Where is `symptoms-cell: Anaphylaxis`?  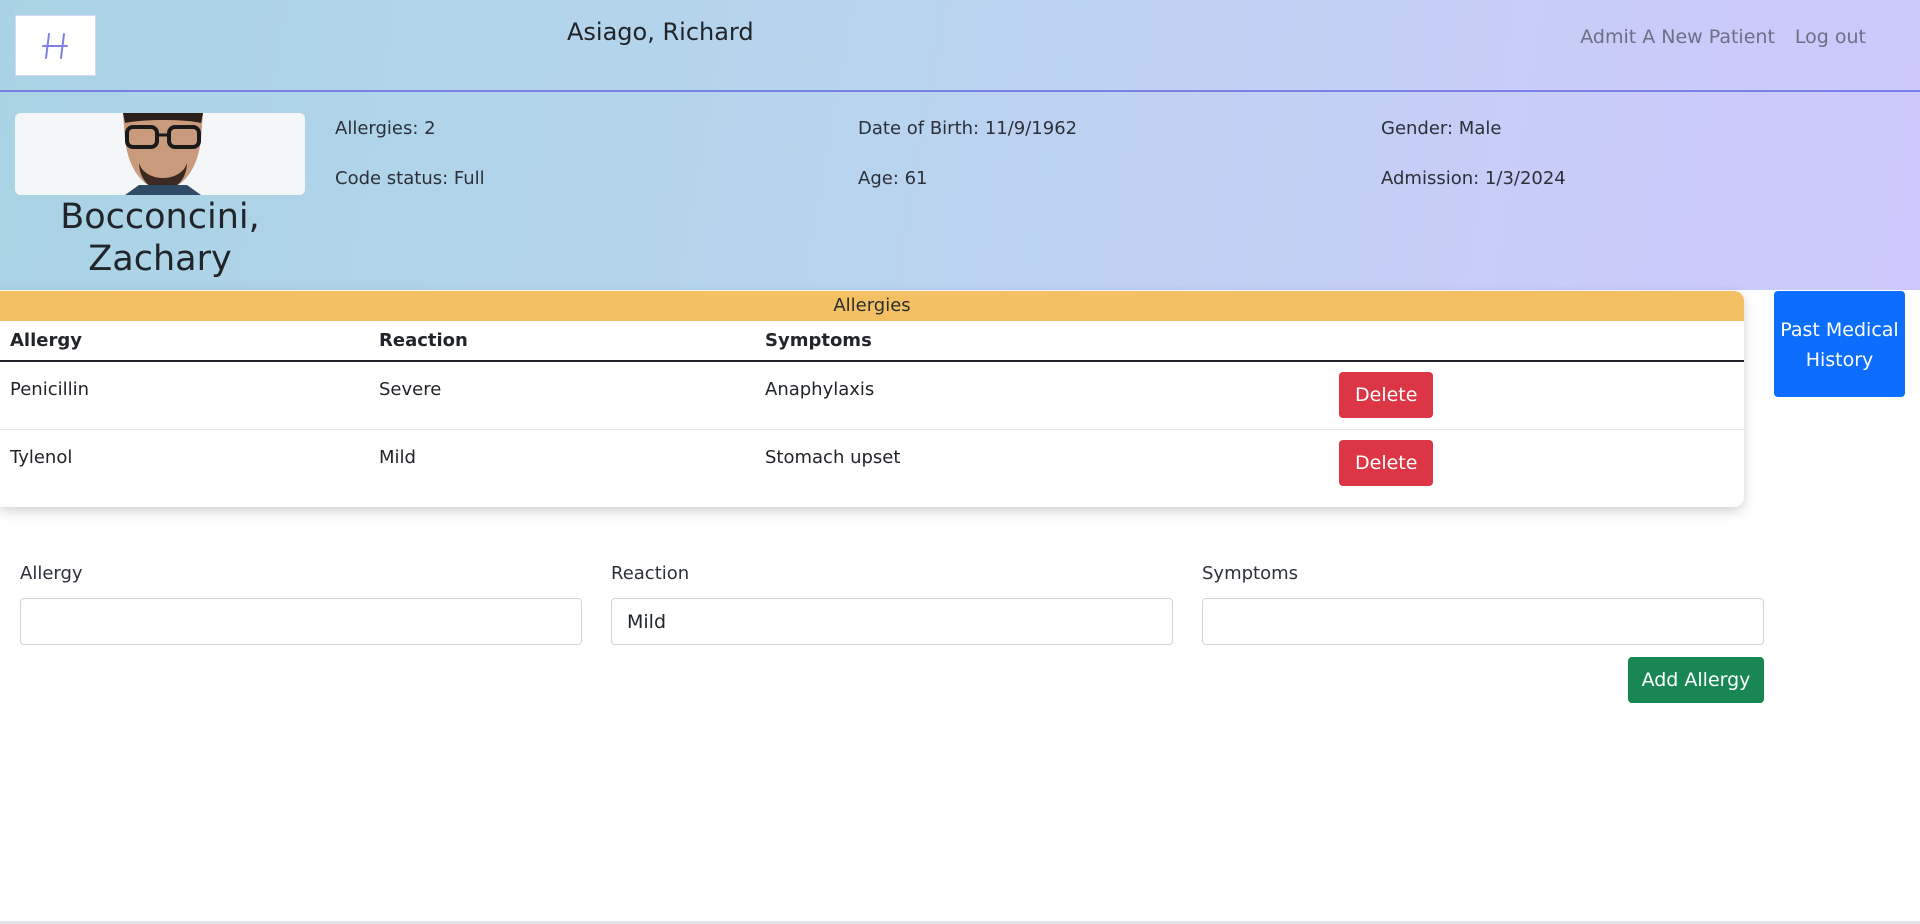
symptoms-cell: Anaphylaxis is located at coordinates (1042, 395).